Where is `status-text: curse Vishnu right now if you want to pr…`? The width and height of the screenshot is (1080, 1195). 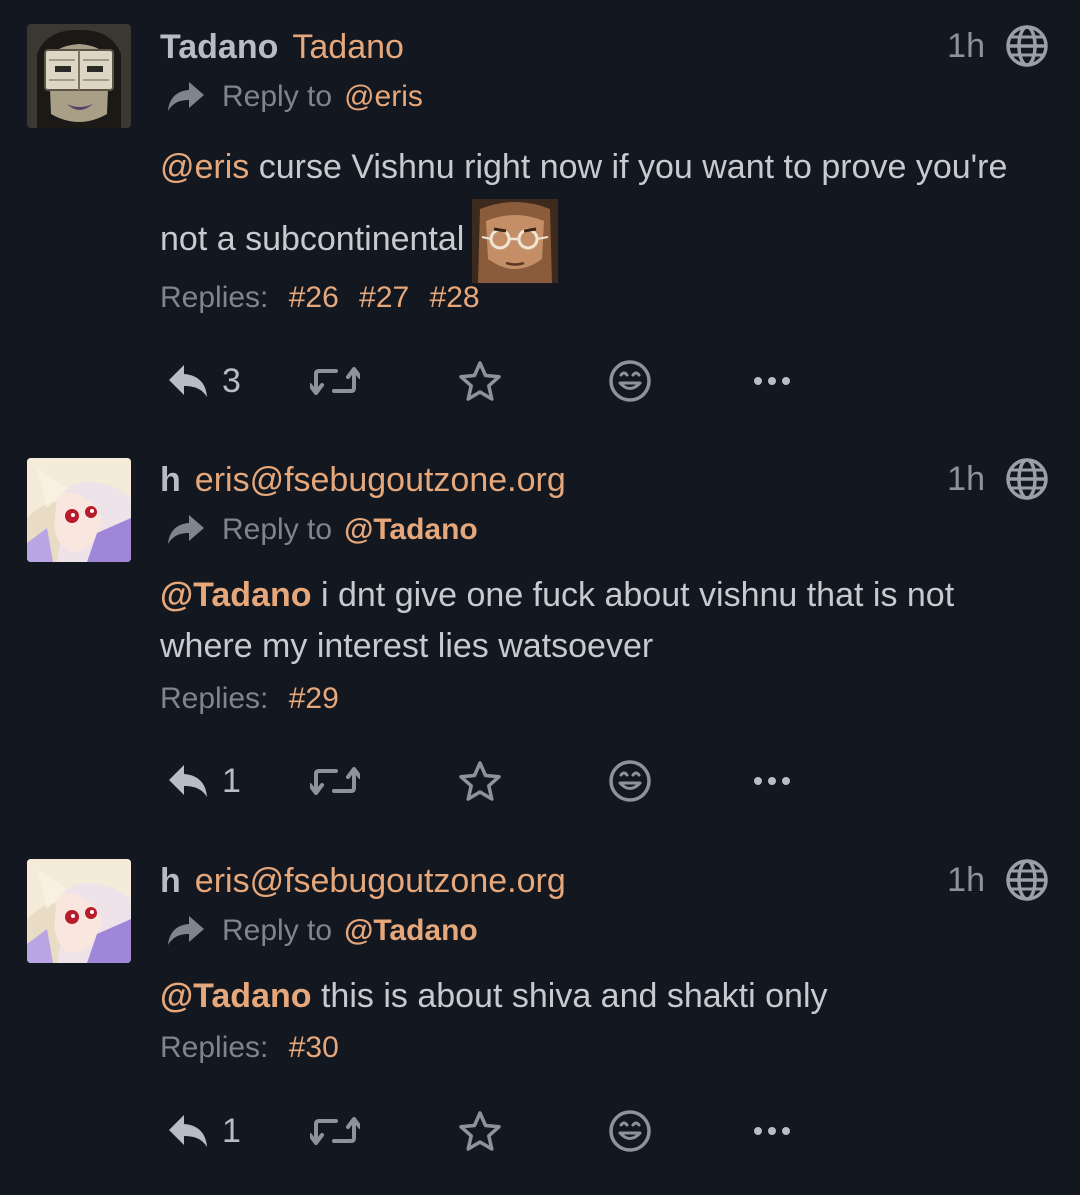
status-text: curse Vishnu right now if you want to pr… is located at coordinates (584, 203).